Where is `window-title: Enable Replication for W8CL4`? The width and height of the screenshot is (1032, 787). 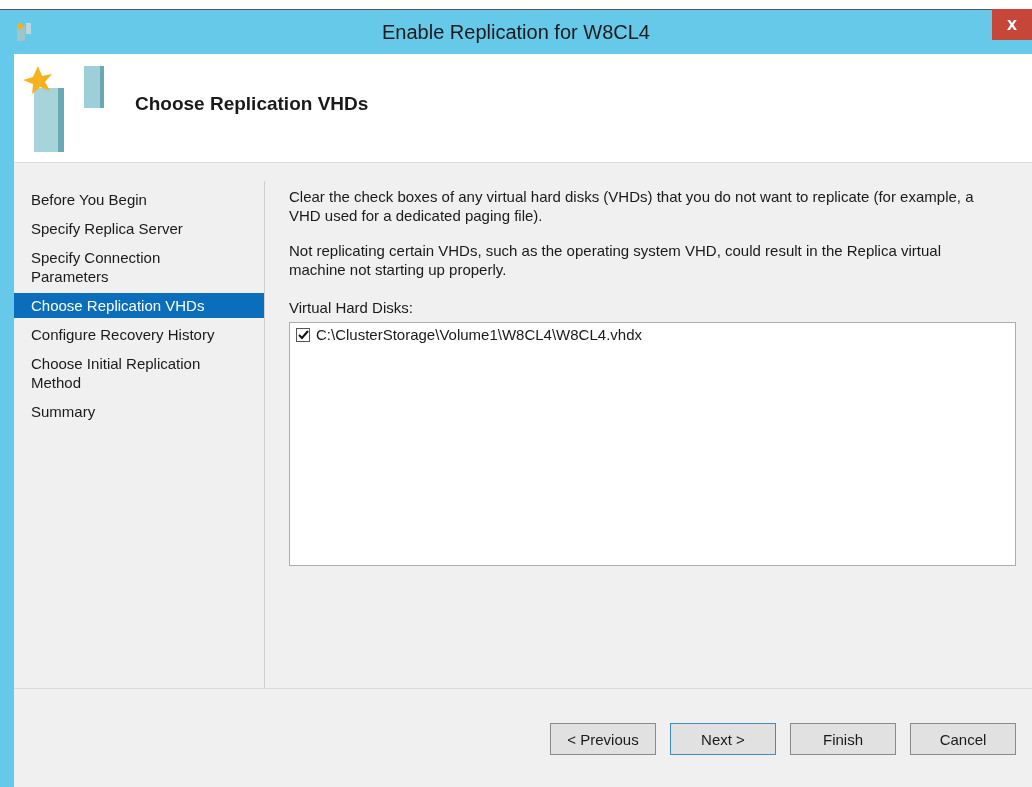 window-title: Enable Replication for W8CL4 is located at coordinates (516, 32).